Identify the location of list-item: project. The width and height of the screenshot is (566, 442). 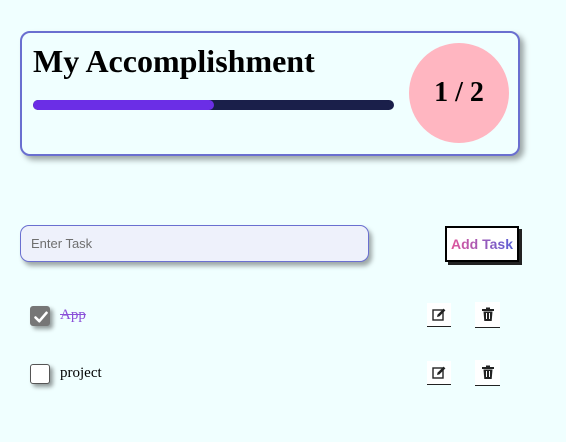
(270, 373).